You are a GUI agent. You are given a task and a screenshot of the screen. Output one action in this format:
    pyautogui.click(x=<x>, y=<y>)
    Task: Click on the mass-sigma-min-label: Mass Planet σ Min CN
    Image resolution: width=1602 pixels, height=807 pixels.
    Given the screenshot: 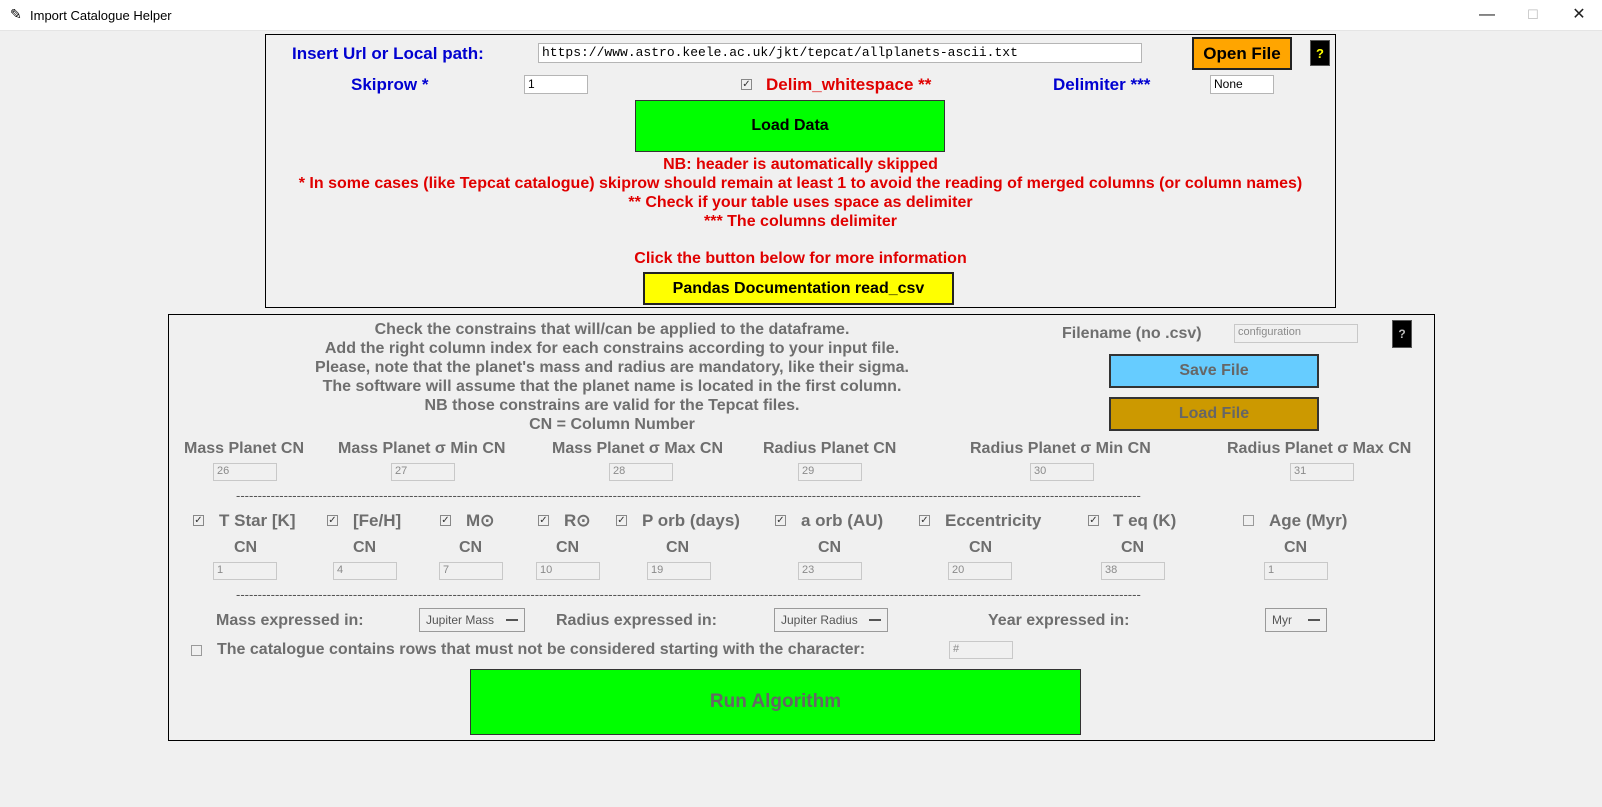 What is the action you would take?
    pyautogui.click(x=422, y=448)
    